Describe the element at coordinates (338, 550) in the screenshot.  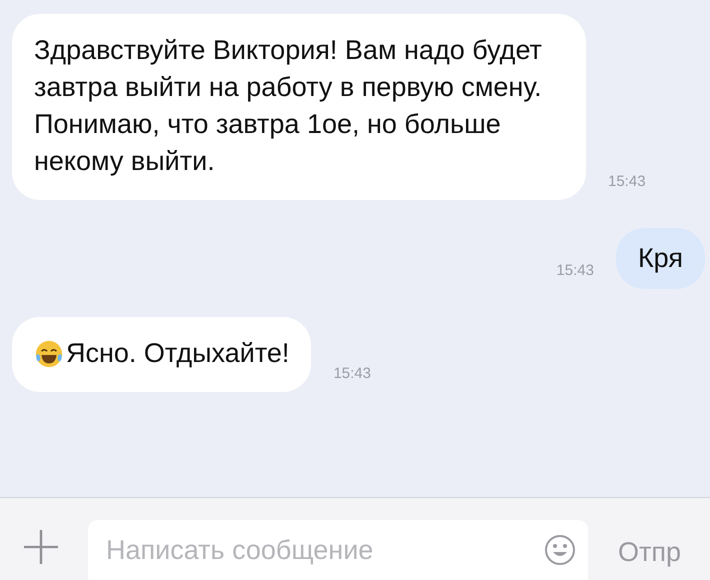
I see `message-field: Написать сообщение` at that location.